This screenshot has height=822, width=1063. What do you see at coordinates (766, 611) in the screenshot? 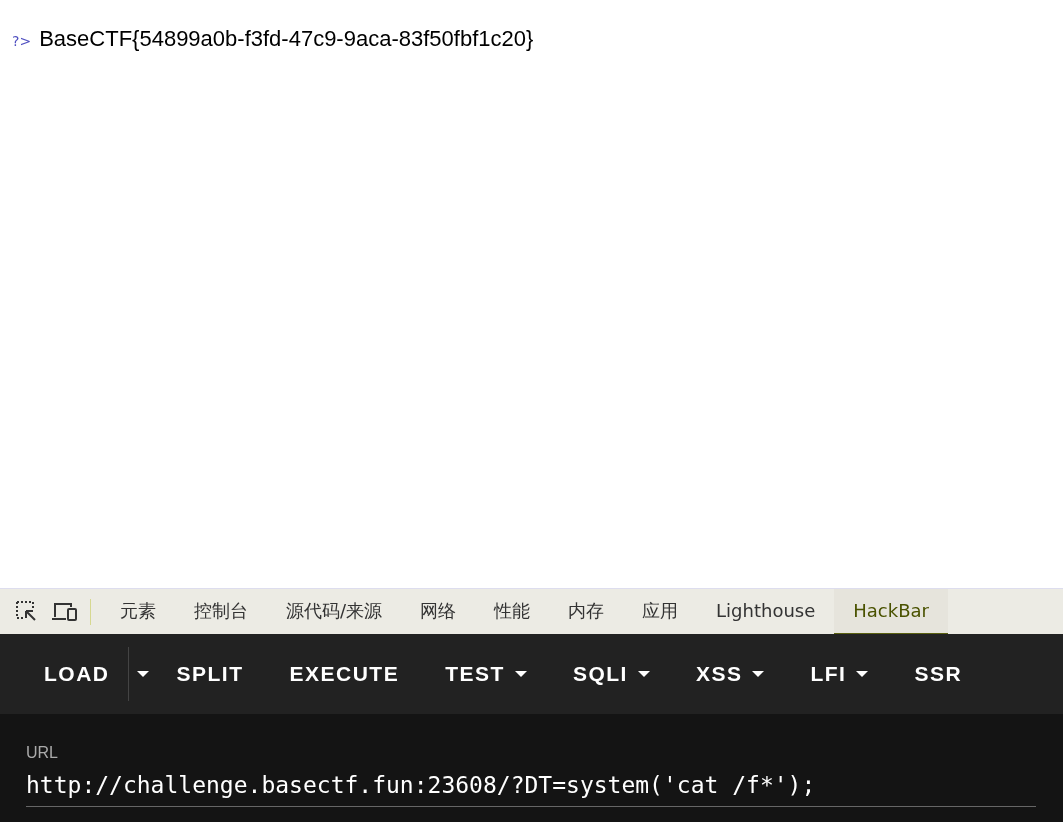
I see `devtools-tab: Lighthouse` at bounding box center [766, 611].